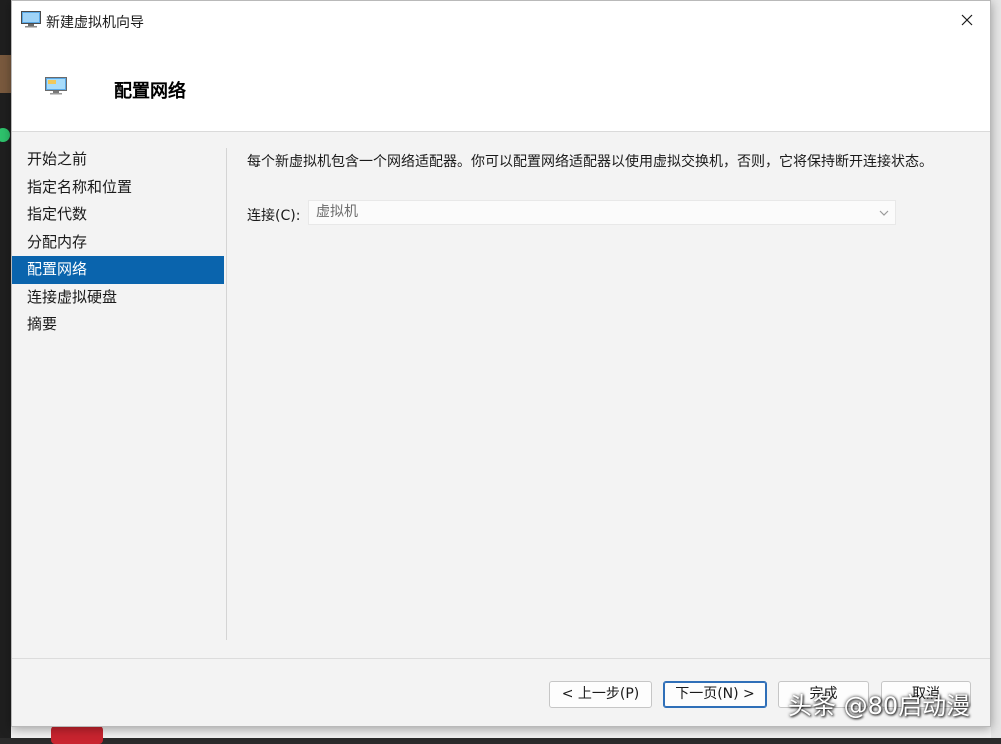 The height and width of the screenshot is (744, 1001). What do you see at coordinates (150, 91) in the screenshot?
I see `page-title: 配置网络` at bounding box center [150, 91].